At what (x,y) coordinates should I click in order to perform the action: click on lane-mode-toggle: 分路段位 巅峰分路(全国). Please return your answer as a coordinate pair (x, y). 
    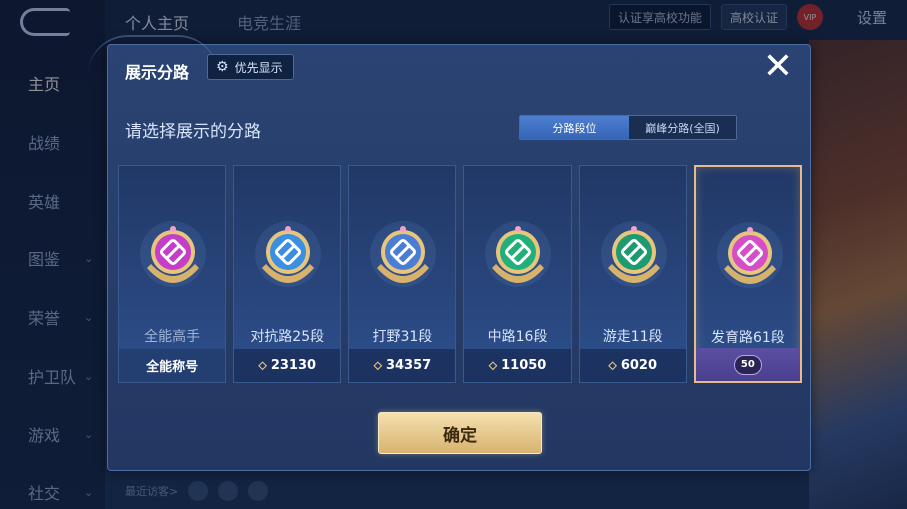
    Looking at the image, I should click on (628, 127).